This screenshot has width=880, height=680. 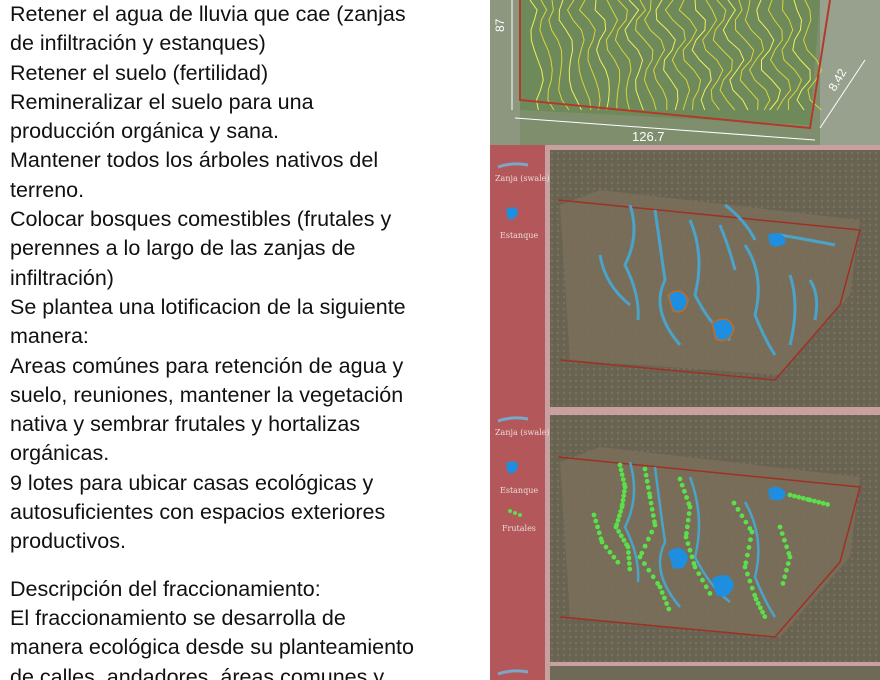 I want to click on text-line: nativa y sembrar frutales y hortalizas, so click(x=185, y=424).